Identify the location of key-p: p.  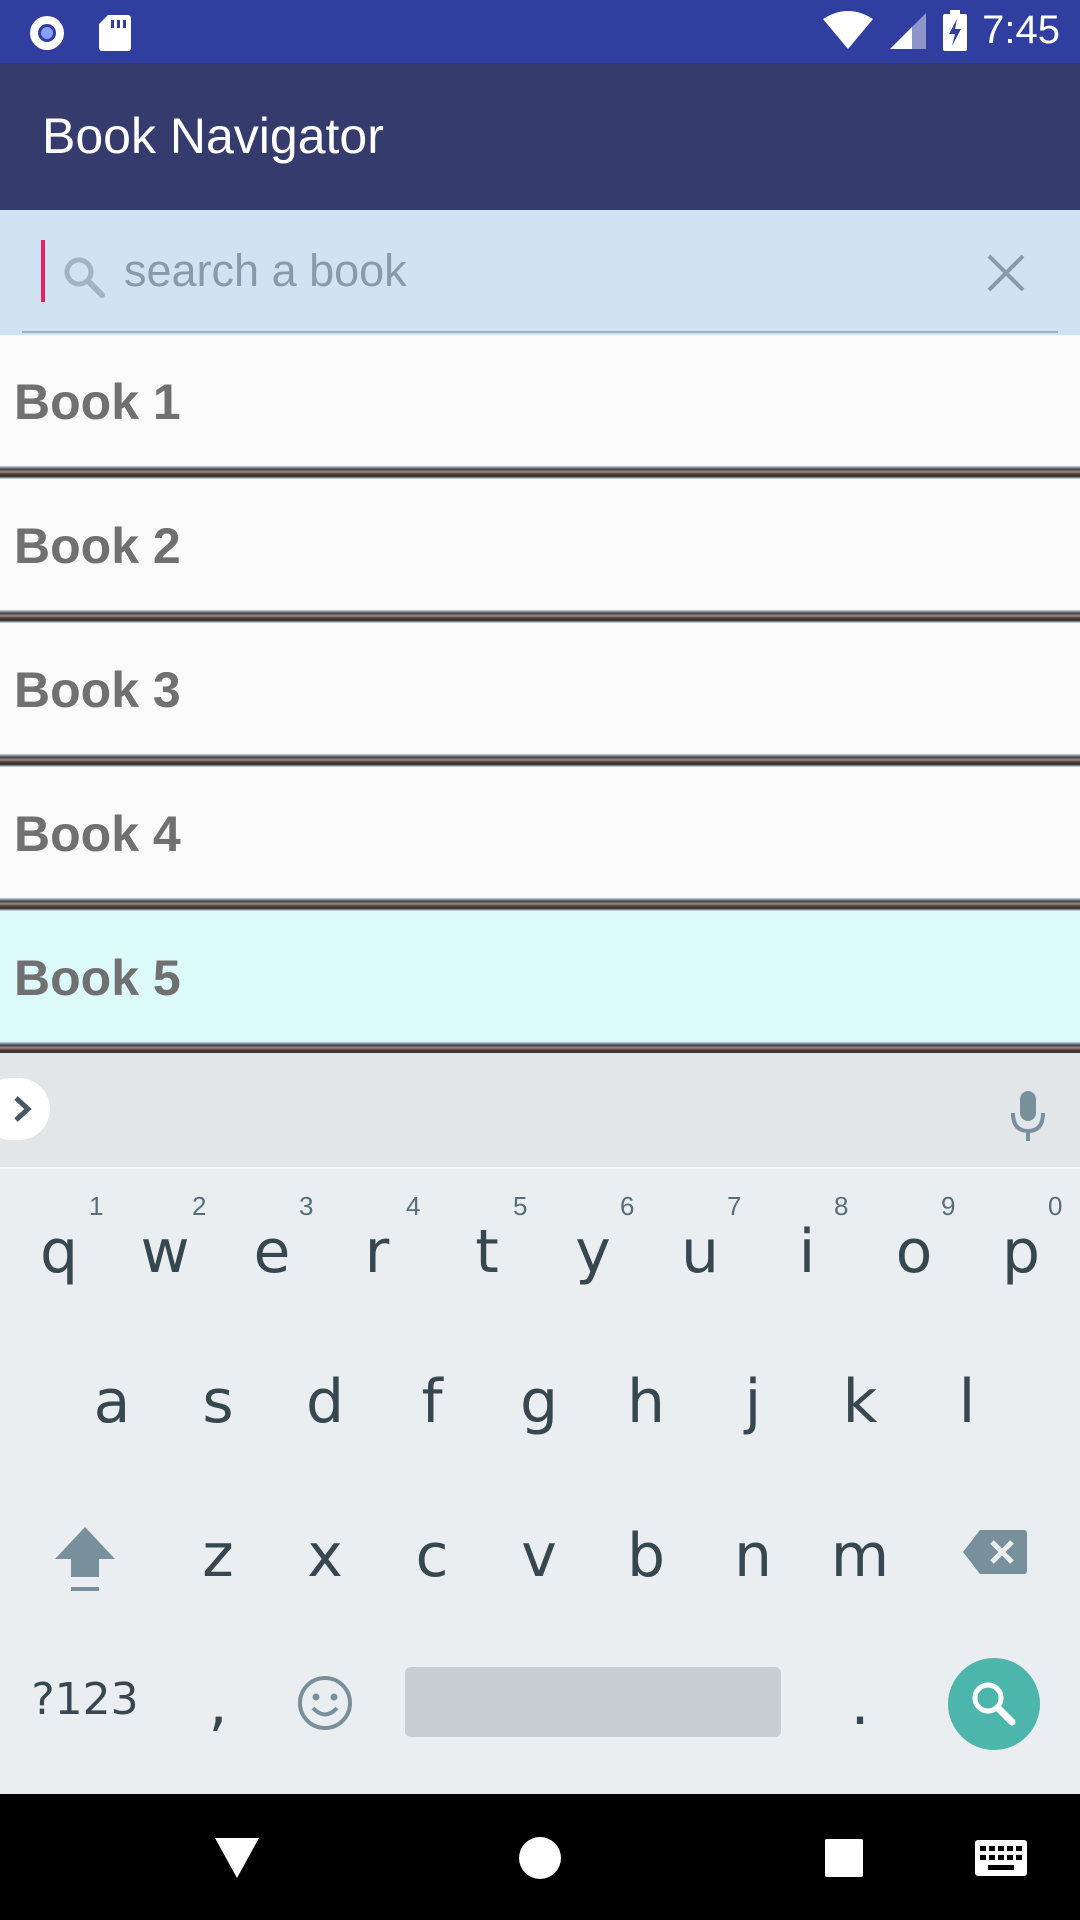
(1021, 1252).